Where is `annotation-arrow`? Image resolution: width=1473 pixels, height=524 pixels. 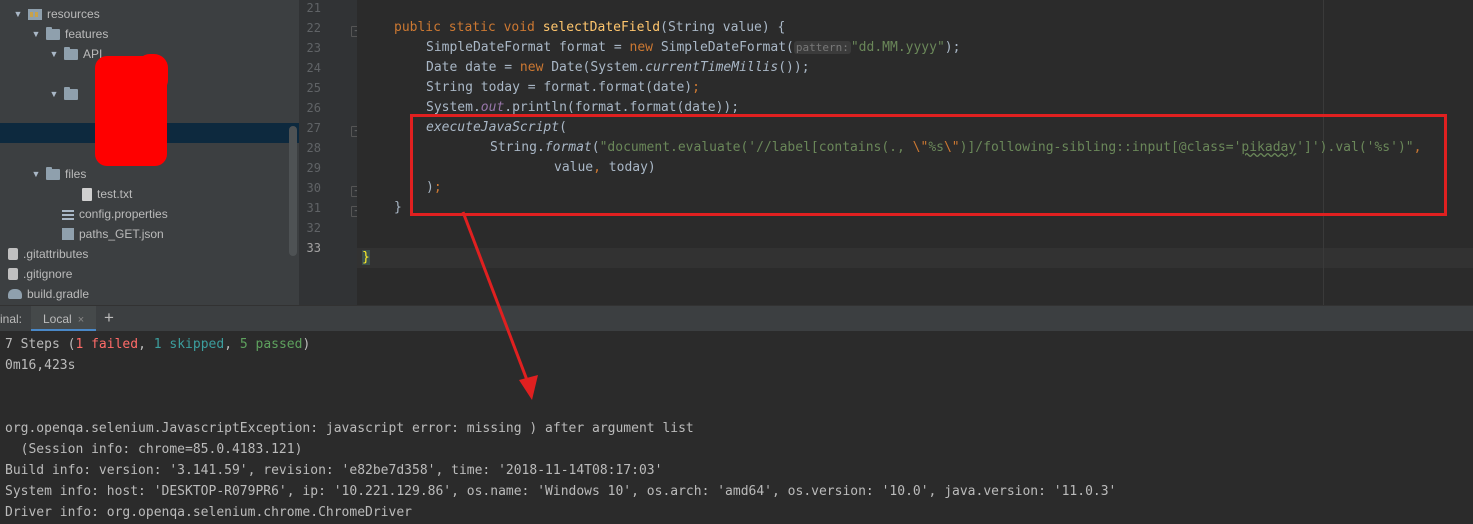 annotation-arrow is located at coordinates (499, 305).